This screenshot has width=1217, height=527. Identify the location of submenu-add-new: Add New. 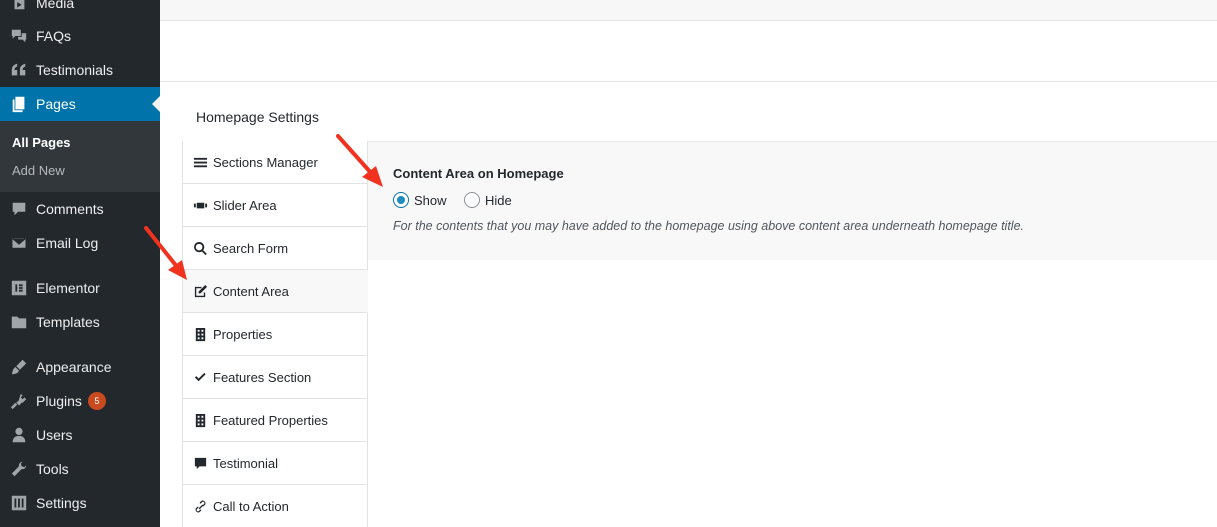
(38, 170).